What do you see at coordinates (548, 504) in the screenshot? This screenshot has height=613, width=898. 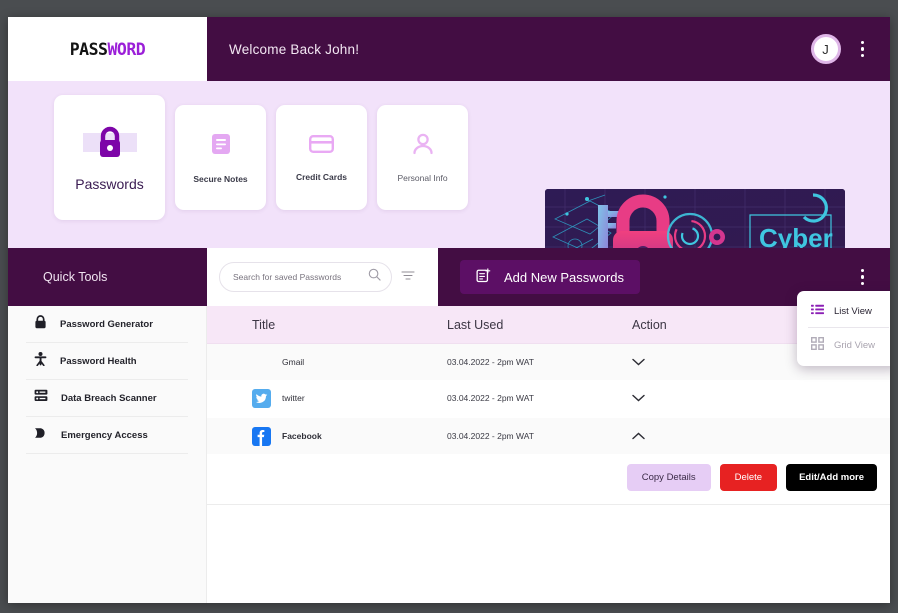 I see `row-divider` at bounding box center [548, 504].